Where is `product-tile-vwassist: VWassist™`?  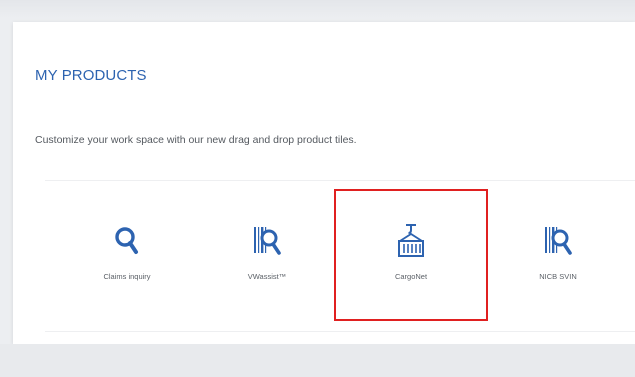
product-tile-vwassist: VWassist™ is located at coordinates (267, 256).